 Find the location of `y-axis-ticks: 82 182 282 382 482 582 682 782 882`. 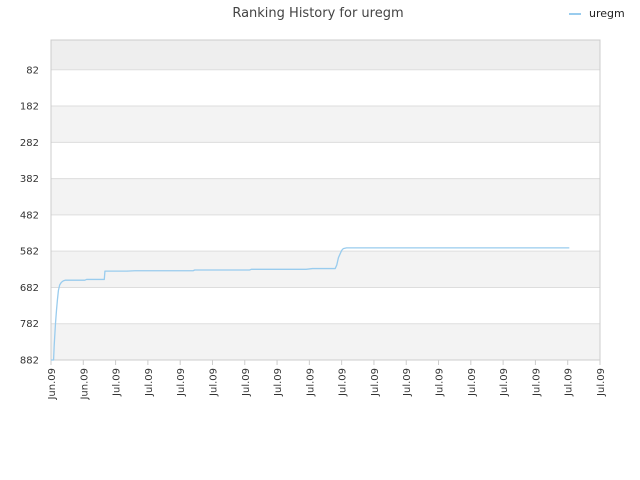

y-axis-ticks: 82 182 282 382 482 582 682 782 882 is located at coordinates (29, 215).